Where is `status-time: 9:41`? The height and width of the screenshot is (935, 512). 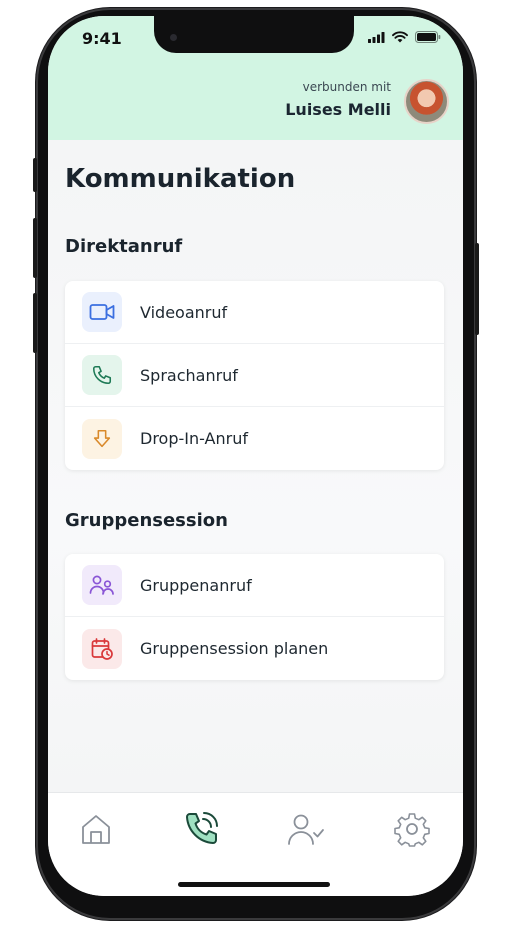 status-time: 9:41 is located at coordinates (102, 38).